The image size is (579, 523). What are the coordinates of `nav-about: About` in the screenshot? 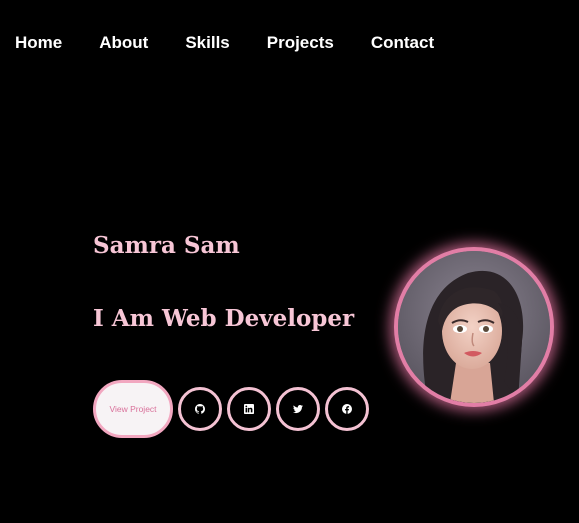 It's located at (123, 43).